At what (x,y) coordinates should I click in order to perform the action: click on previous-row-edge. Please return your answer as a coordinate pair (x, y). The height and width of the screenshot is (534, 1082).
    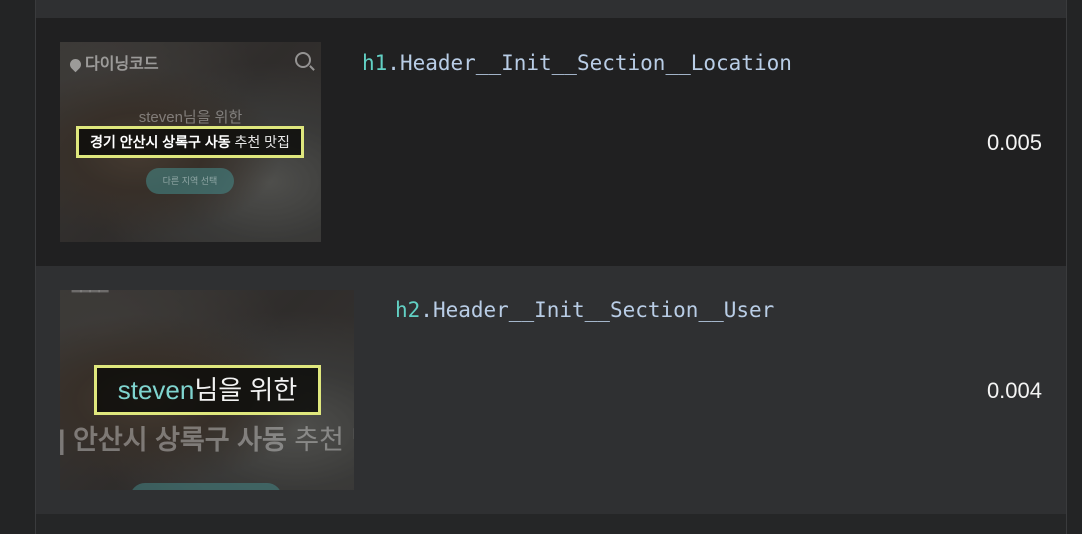
    Looking at the image, I should click on (551, 9).